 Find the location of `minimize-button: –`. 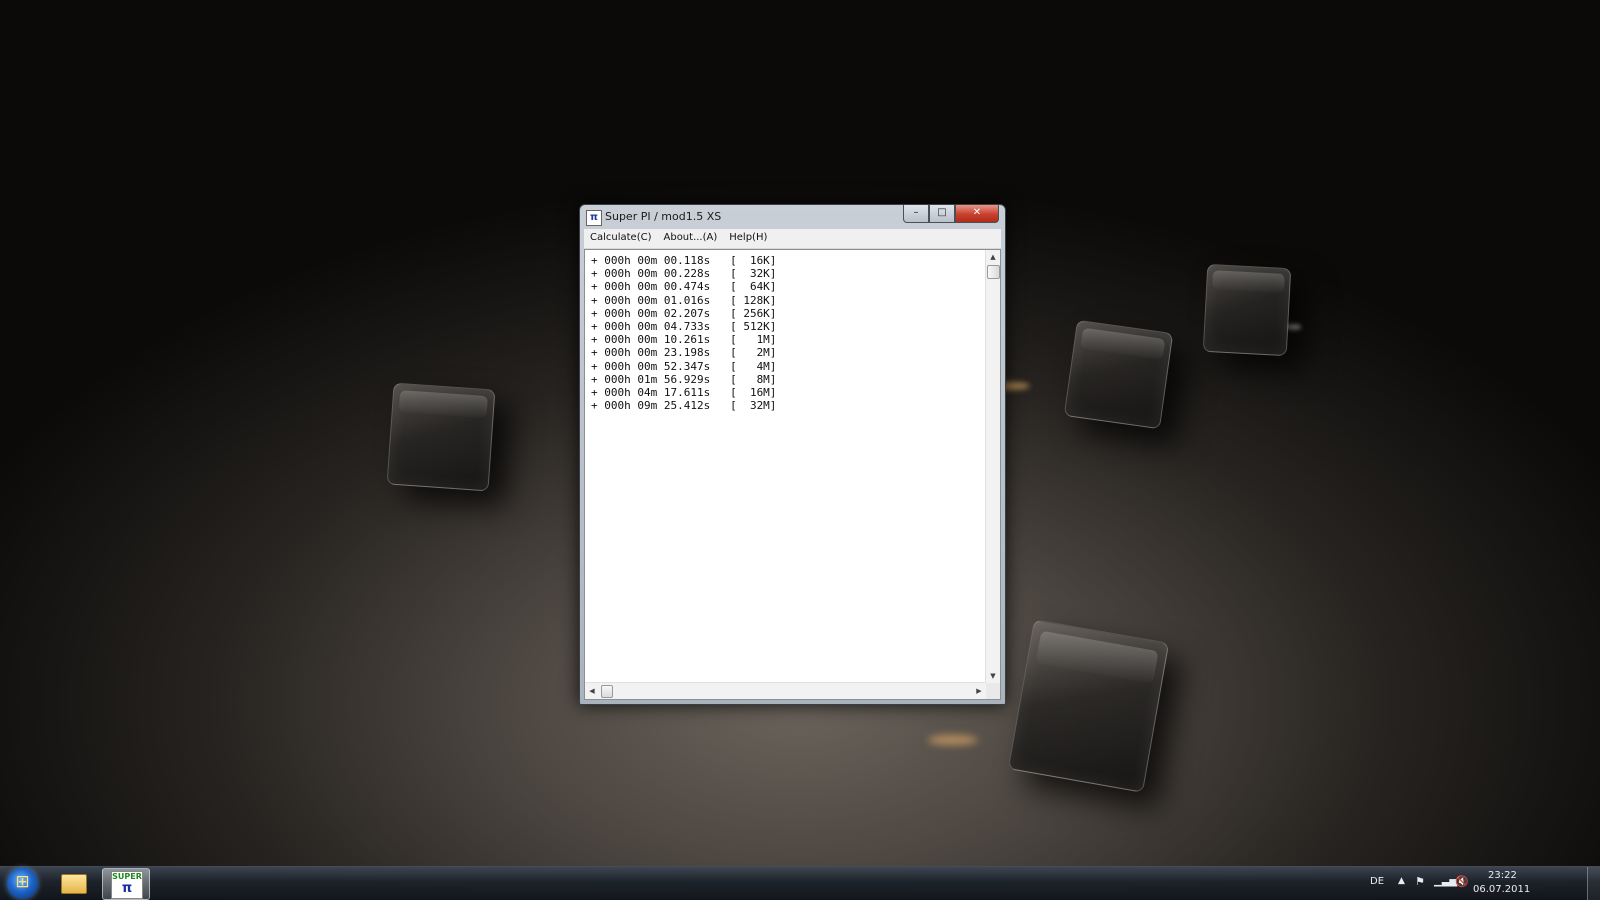

minimize-button: – is located at coordinates (916, 214).